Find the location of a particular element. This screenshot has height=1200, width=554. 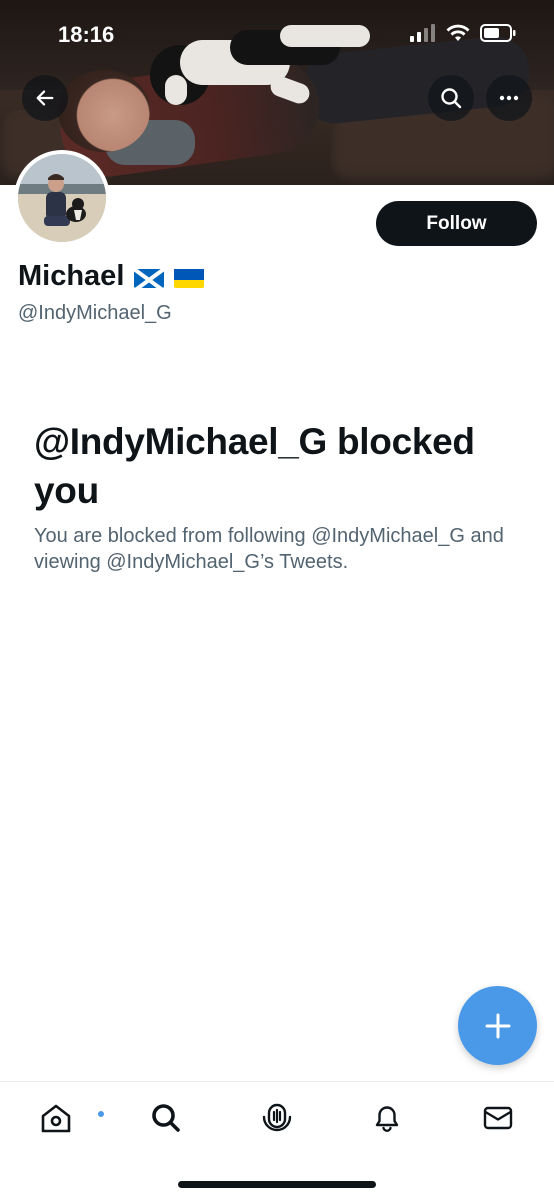

tab-home is located at coordinates (70, 1118).